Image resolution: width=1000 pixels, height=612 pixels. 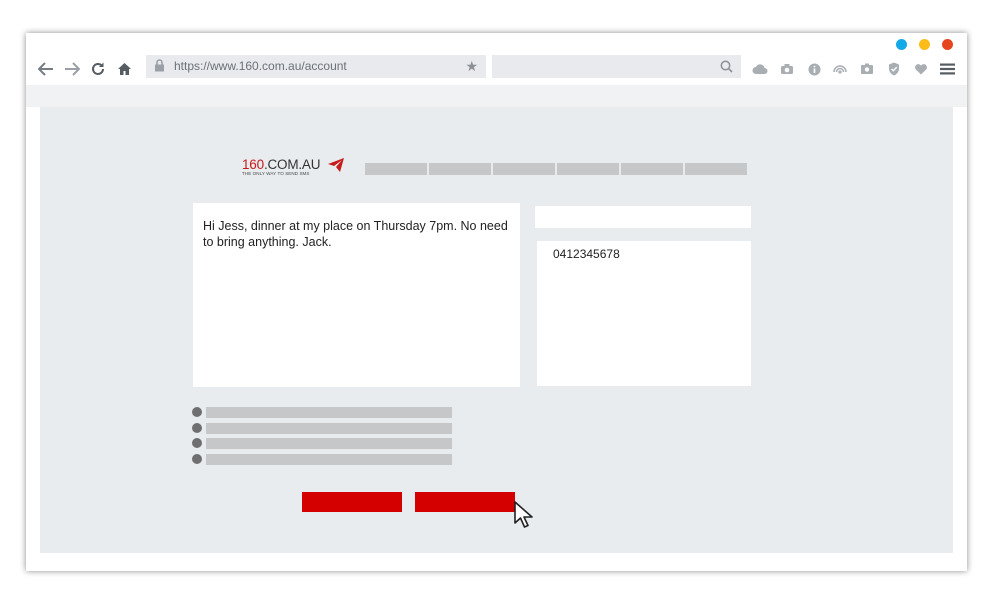 What do you see at coordinates (901, 44) in the screenshot?
I see `window-dot-blue` at bounding box center [901, 44].